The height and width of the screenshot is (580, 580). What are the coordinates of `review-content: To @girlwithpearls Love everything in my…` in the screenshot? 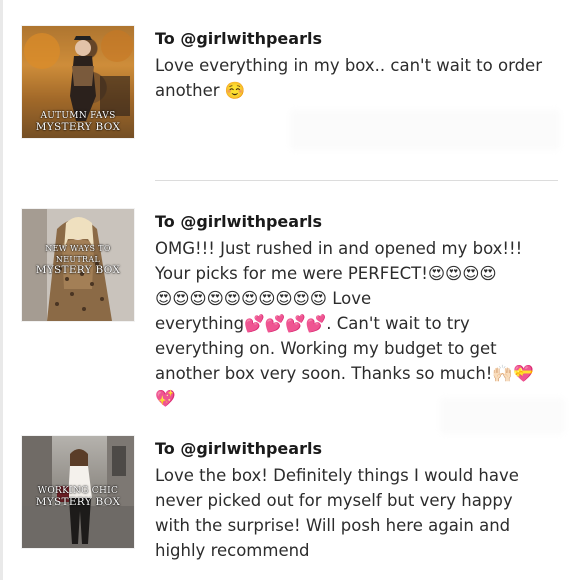 It's located at (362, 65).